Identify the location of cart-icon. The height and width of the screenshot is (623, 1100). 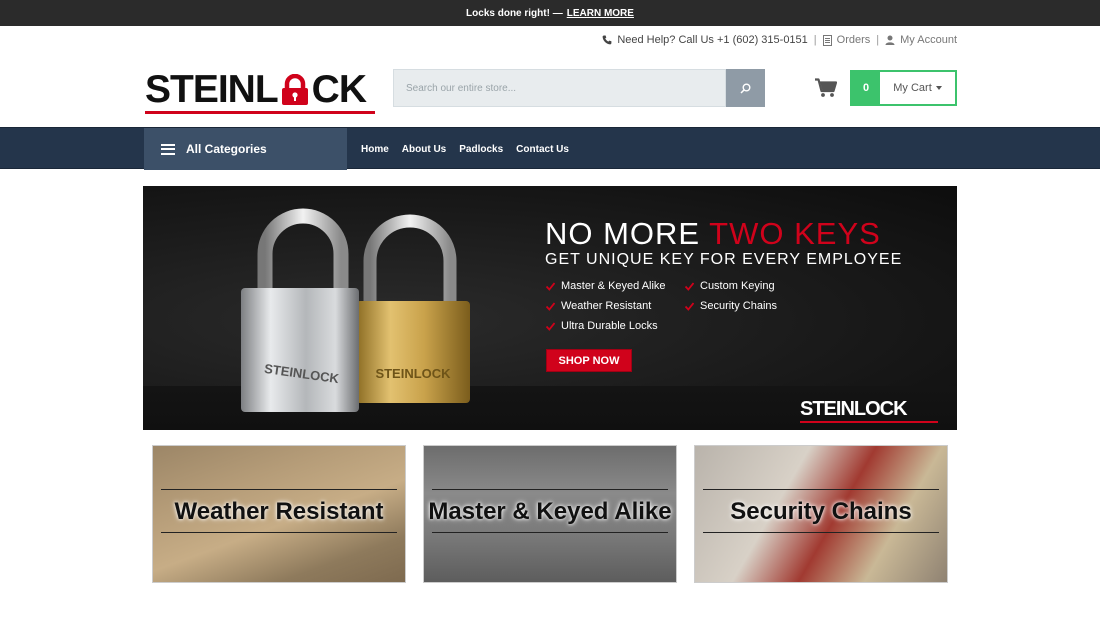
(826, 88).